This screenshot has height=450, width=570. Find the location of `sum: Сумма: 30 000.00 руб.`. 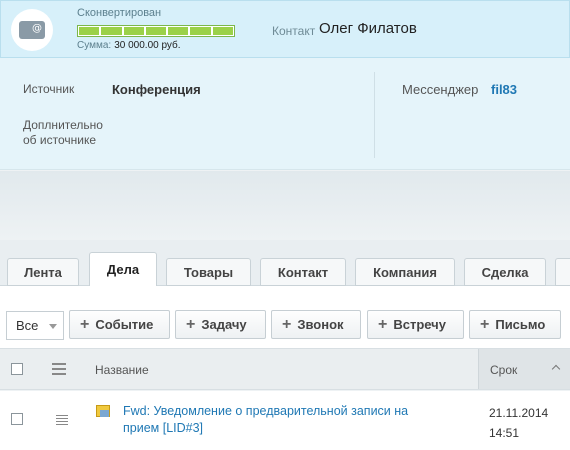

sum: Сумма: 30 000.00 руб. is located at coordinates (129, 45).